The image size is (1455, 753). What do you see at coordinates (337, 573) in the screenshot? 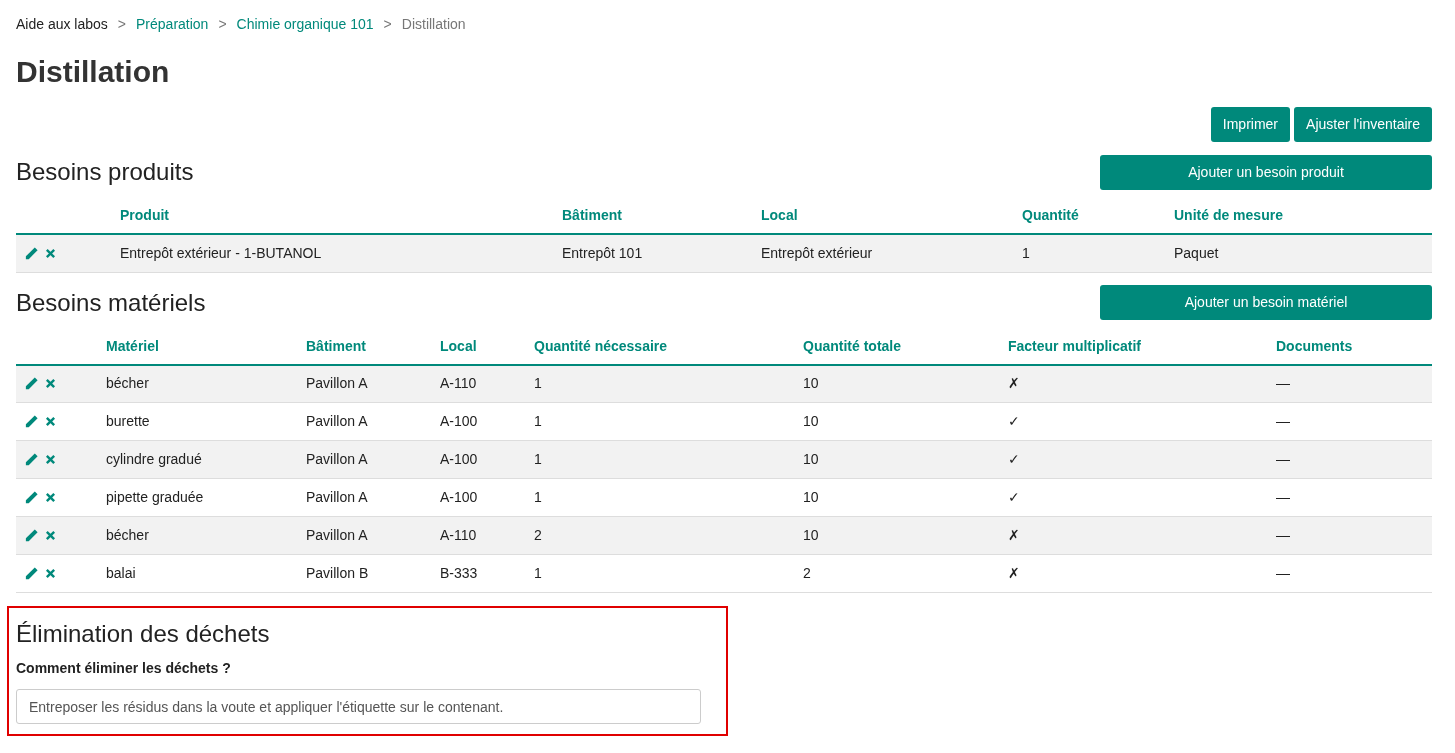
I see `table-cell: Pavillon B` at bounding box center [337, 573].